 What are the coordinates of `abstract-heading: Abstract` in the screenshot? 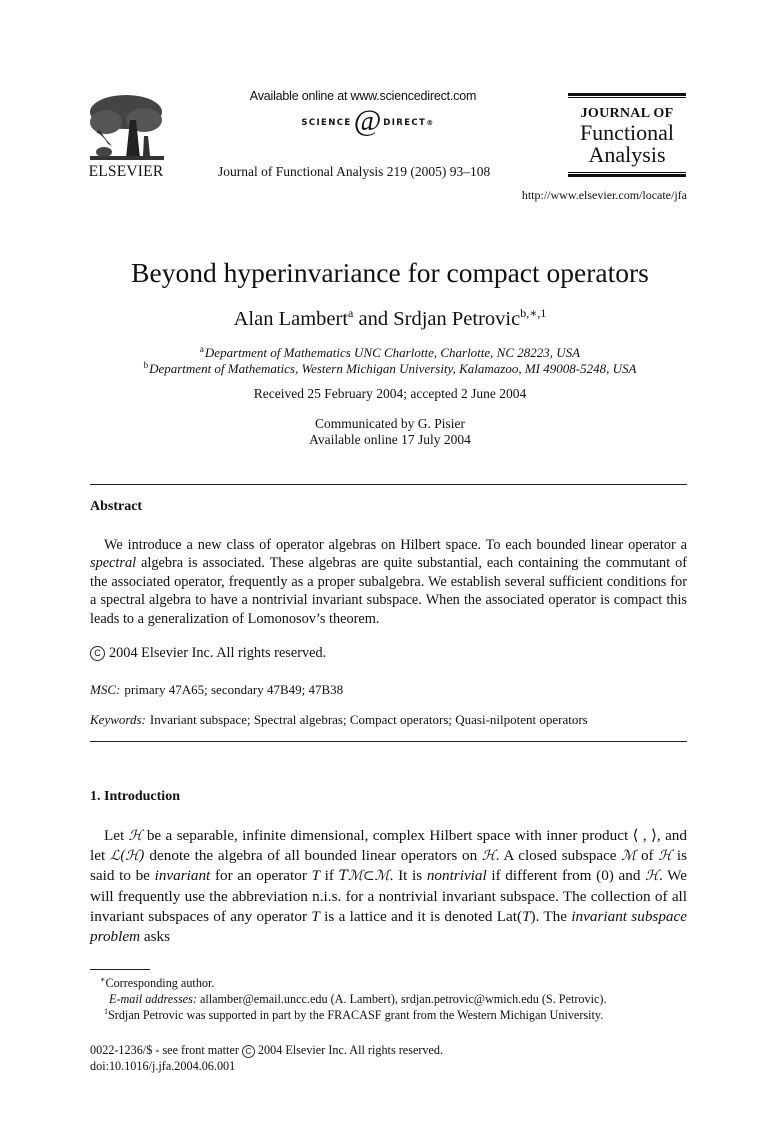 It's located at (116, 506).